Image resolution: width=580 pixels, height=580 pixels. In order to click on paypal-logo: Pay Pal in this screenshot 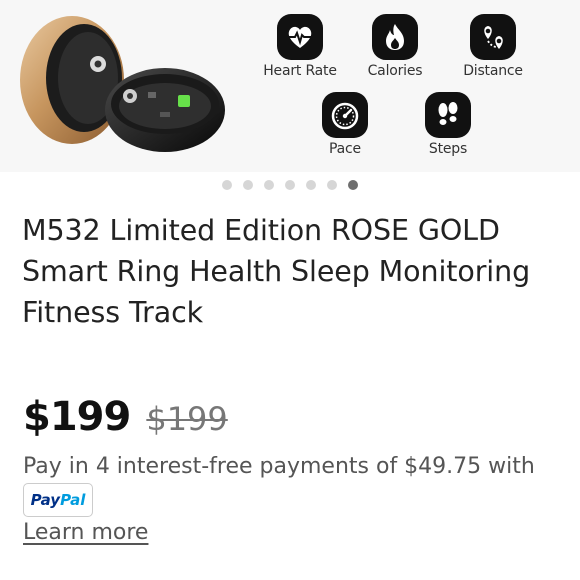, I will do `click(58, 500)`.